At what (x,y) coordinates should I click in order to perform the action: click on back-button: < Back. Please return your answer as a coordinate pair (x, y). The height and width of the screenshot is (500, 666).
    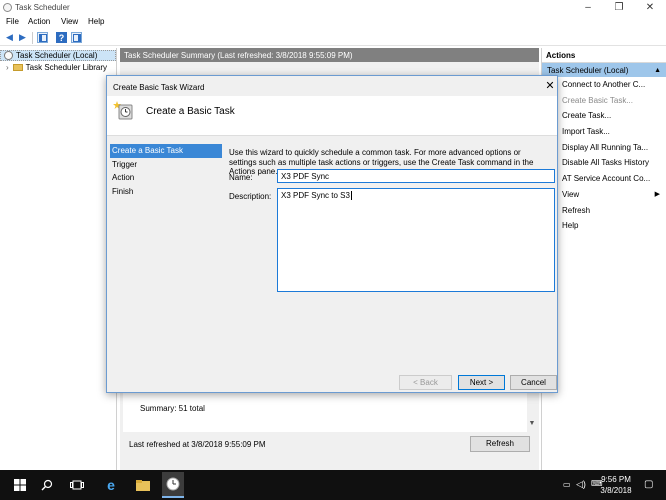
    Looking at the image, I should click on (425, 382).